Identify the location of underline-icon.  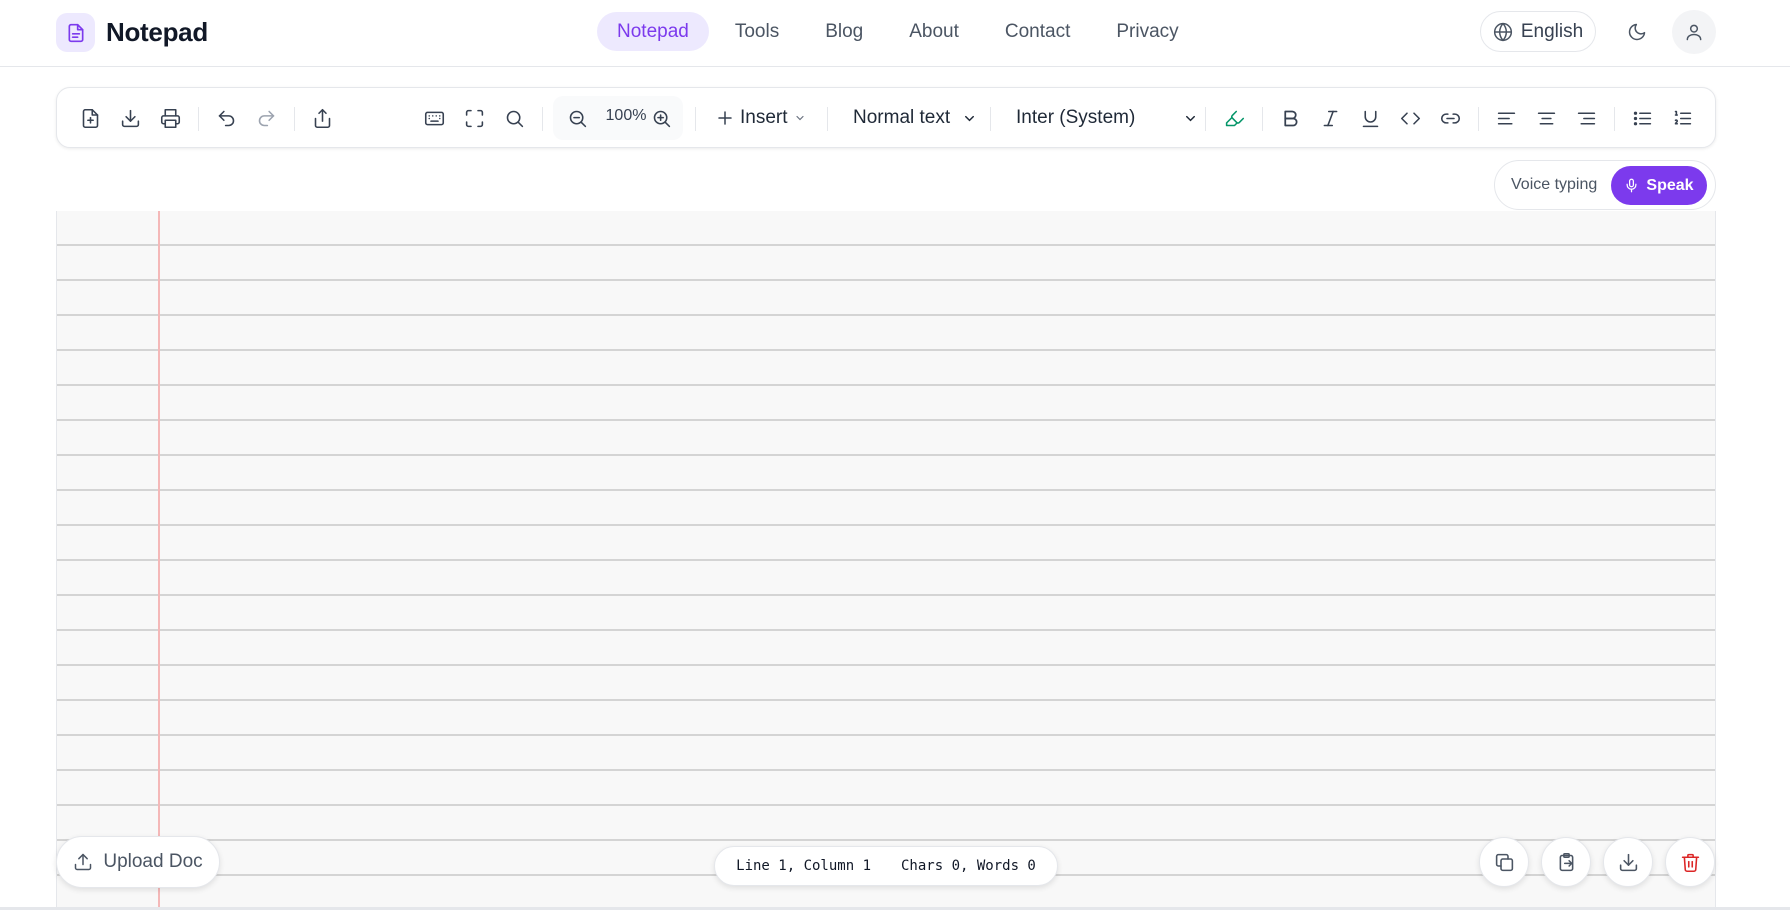
(1370, 118).